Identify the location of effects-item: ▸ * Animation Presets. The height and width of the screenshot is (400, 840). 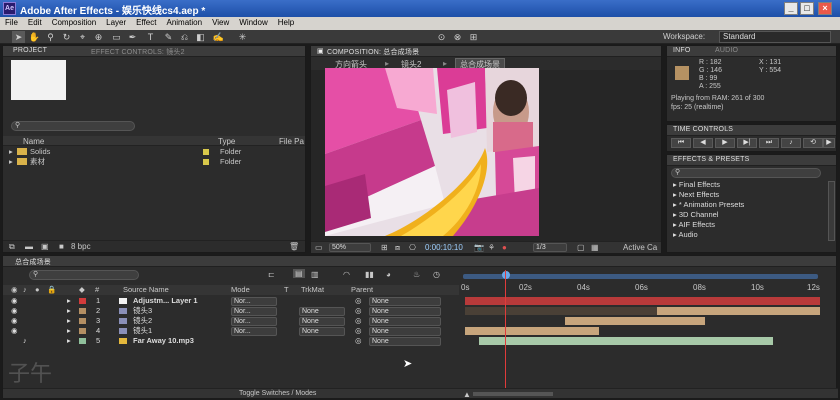
(708, 204).